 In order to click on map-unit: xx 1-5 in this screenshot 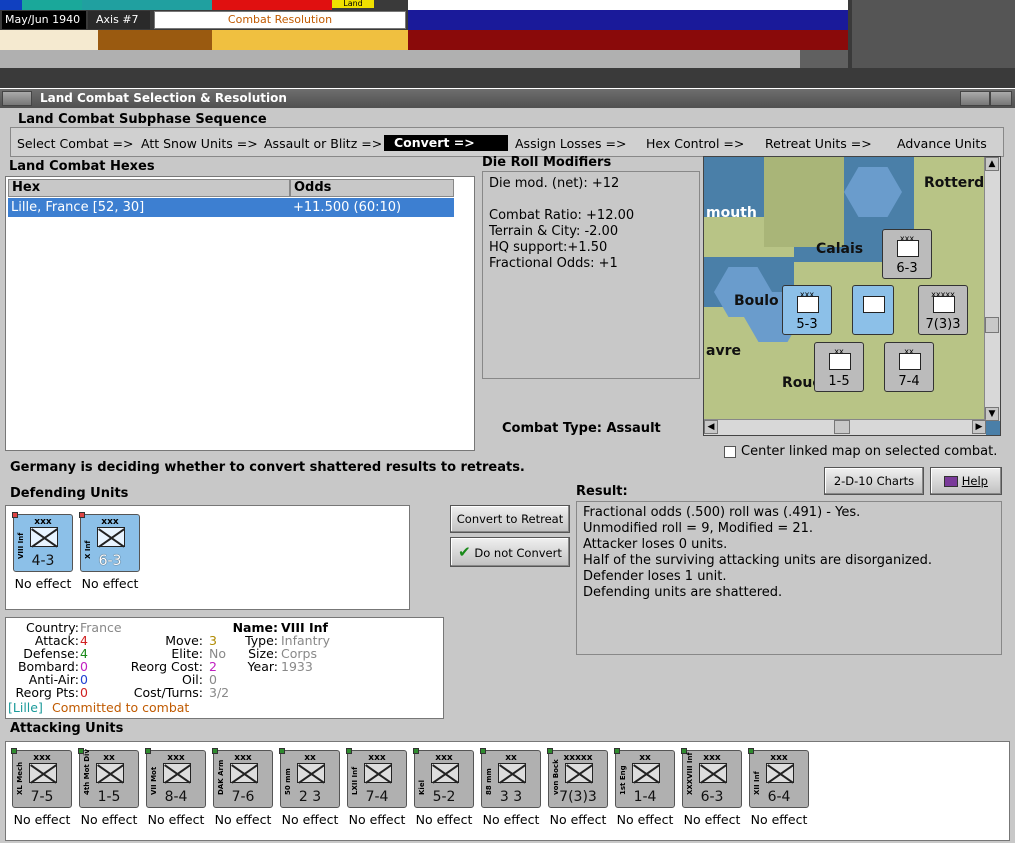, I will do `click(839, 367)`.